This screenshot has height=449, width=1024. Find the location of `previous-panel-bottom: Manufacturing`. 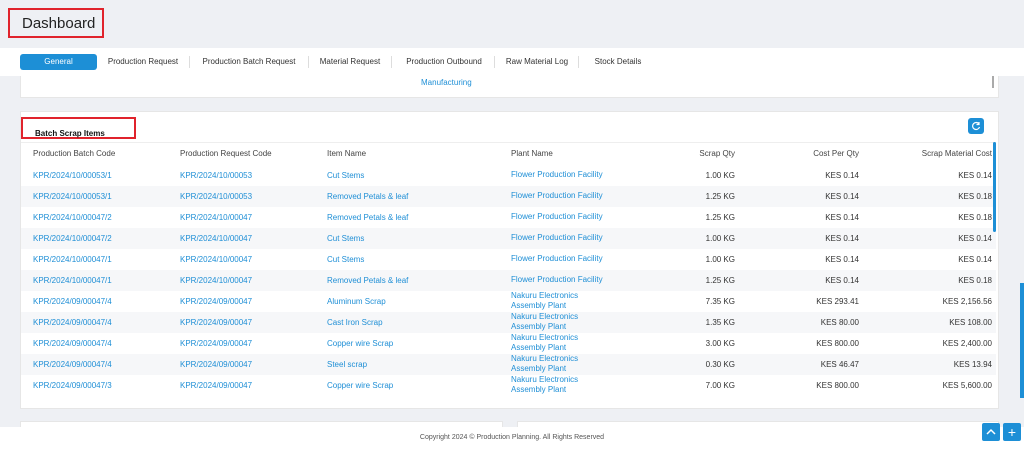

previous-panel-bottom: Manufacturing is located at coordinates (509, 87).